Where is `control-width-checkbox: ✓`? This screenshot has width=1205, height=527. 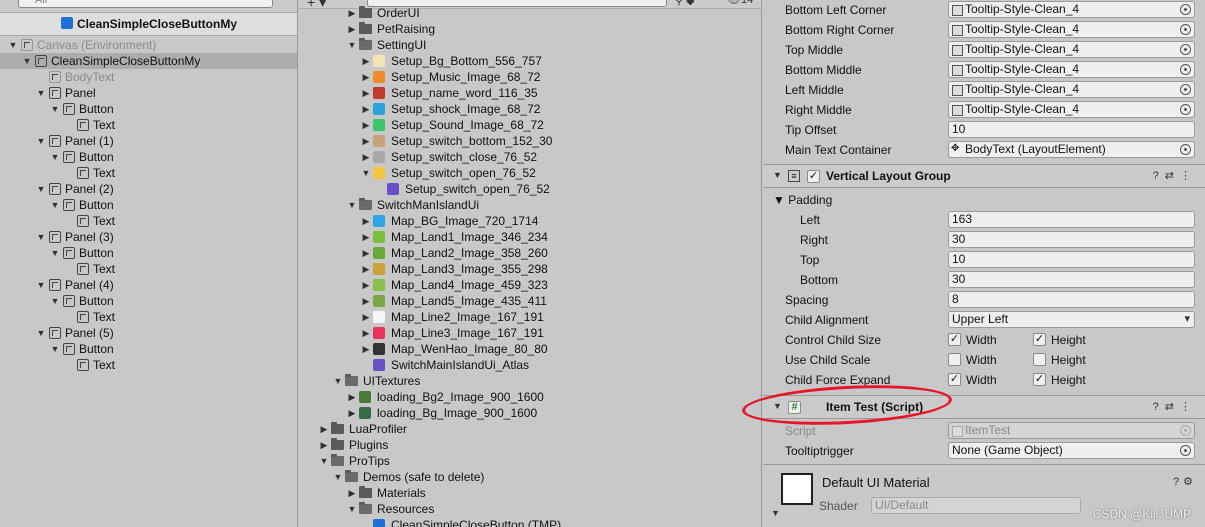 control-width-checkbox: ✓ is located at coordinates (954, 339).